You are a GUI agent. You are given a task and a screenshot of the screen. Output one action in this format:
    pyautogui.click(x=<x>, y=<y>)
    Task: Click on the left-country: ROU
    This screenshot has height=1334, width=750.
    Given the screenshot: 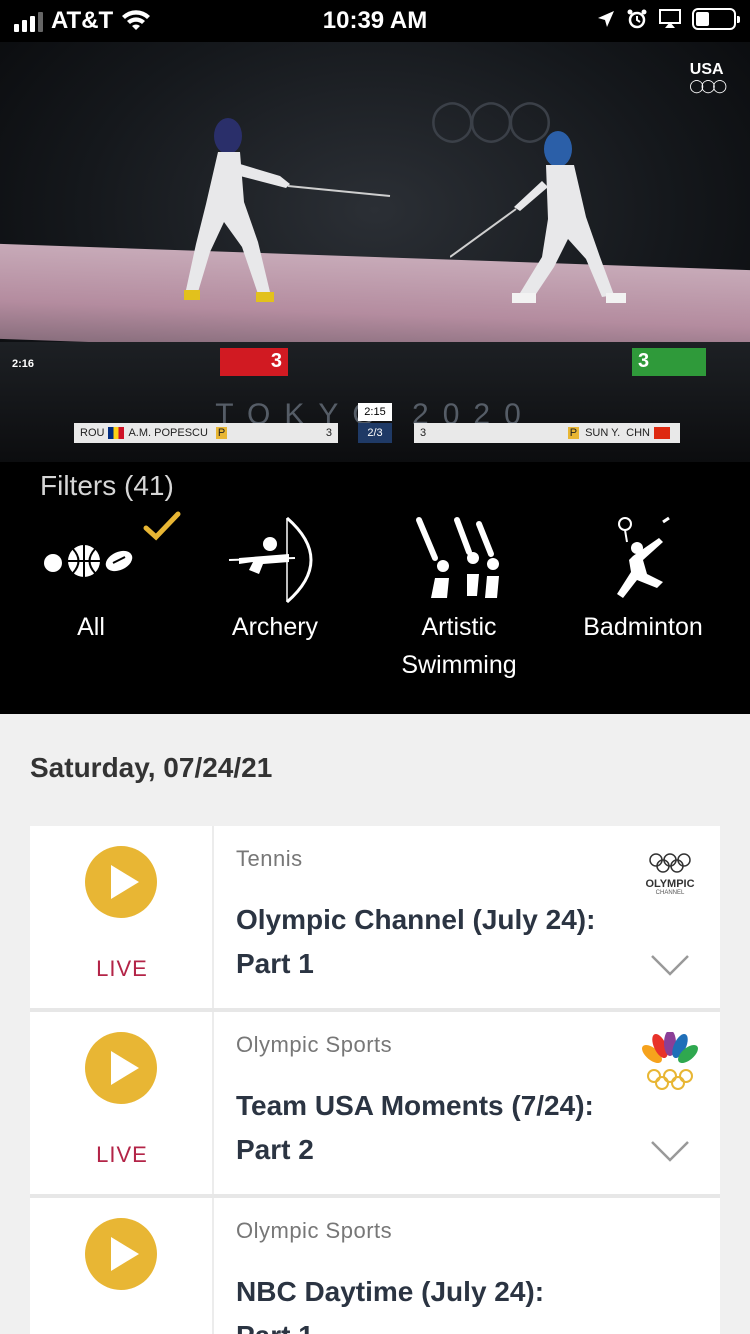 What is the action you would take?
    pyautogui.click(x=92, y=433)
    